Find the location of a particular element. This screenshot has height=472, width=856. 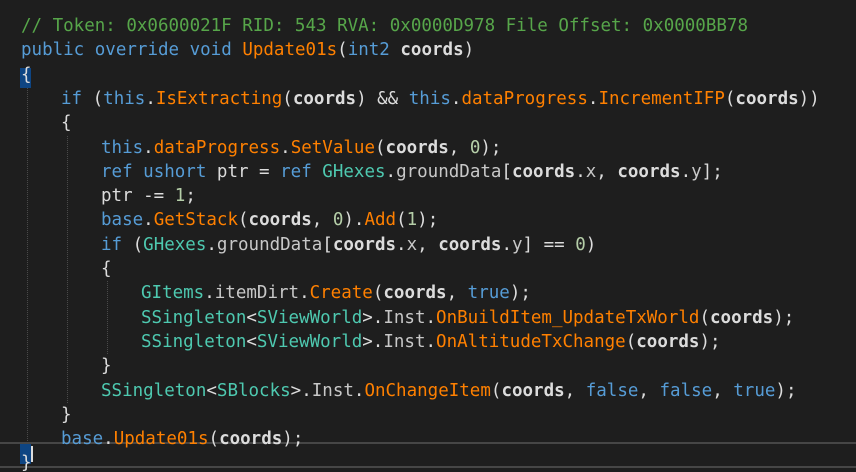

code-line: ptr -= 1; is located at coordinates (148, 196).